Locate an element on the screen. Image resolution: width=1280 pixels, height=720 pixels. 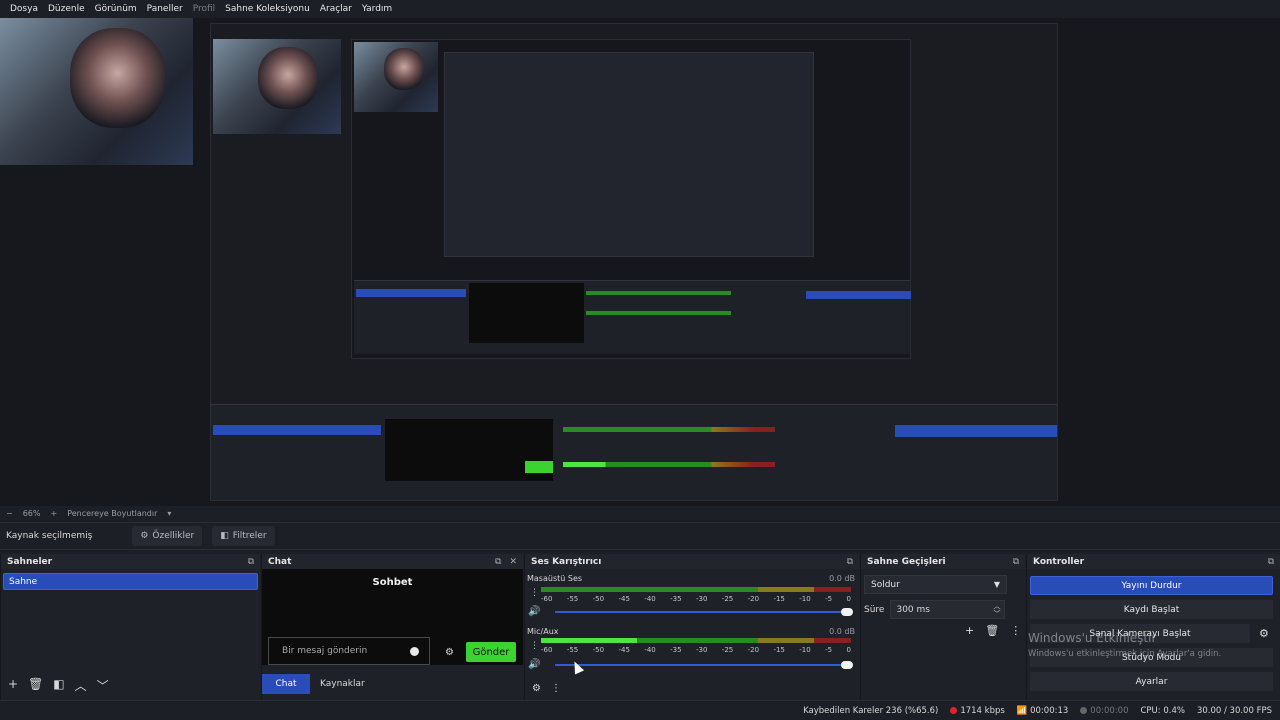
zoom-out-button: − is located at coordinates (9, 513).